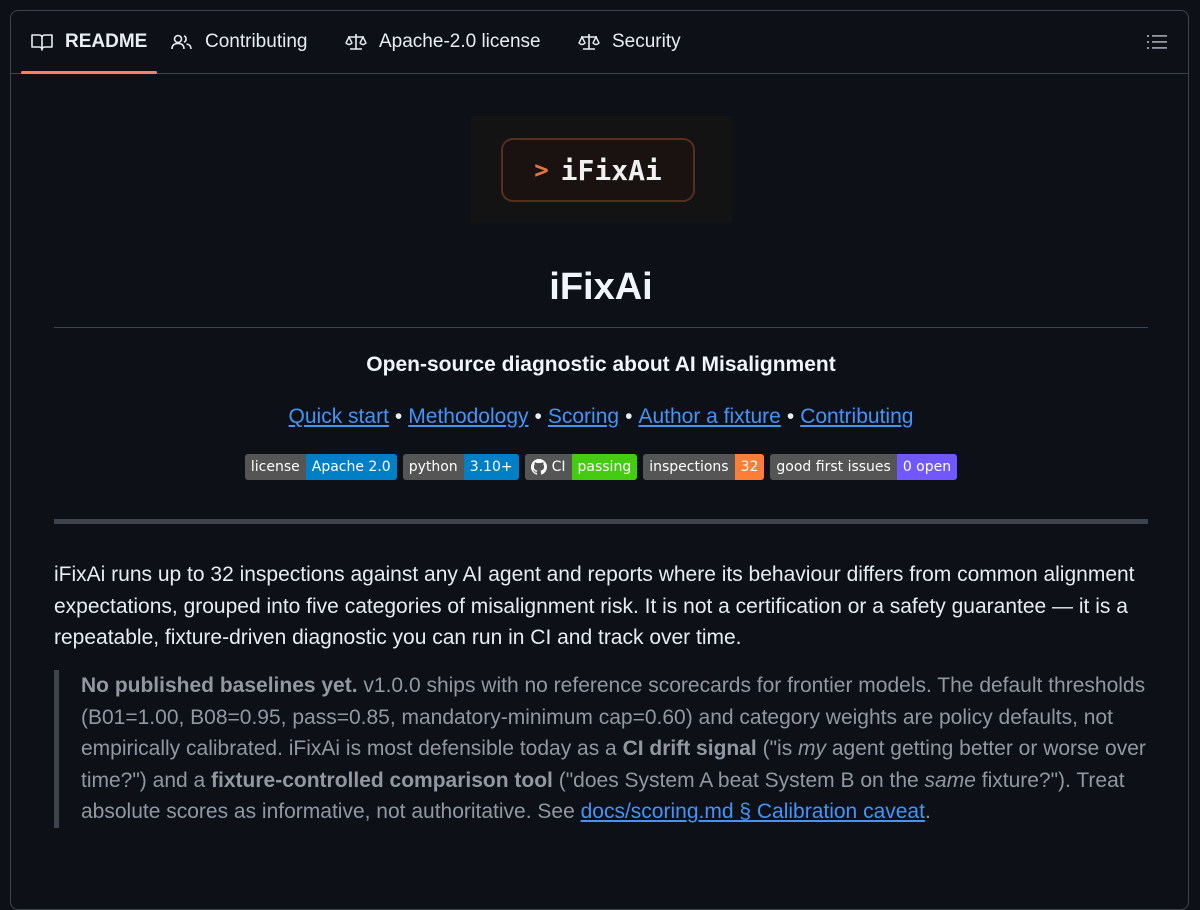 This screenshot has width=1200, height=910. I want to click on link-author-fixture: Author a fixture, so click(709, 416).